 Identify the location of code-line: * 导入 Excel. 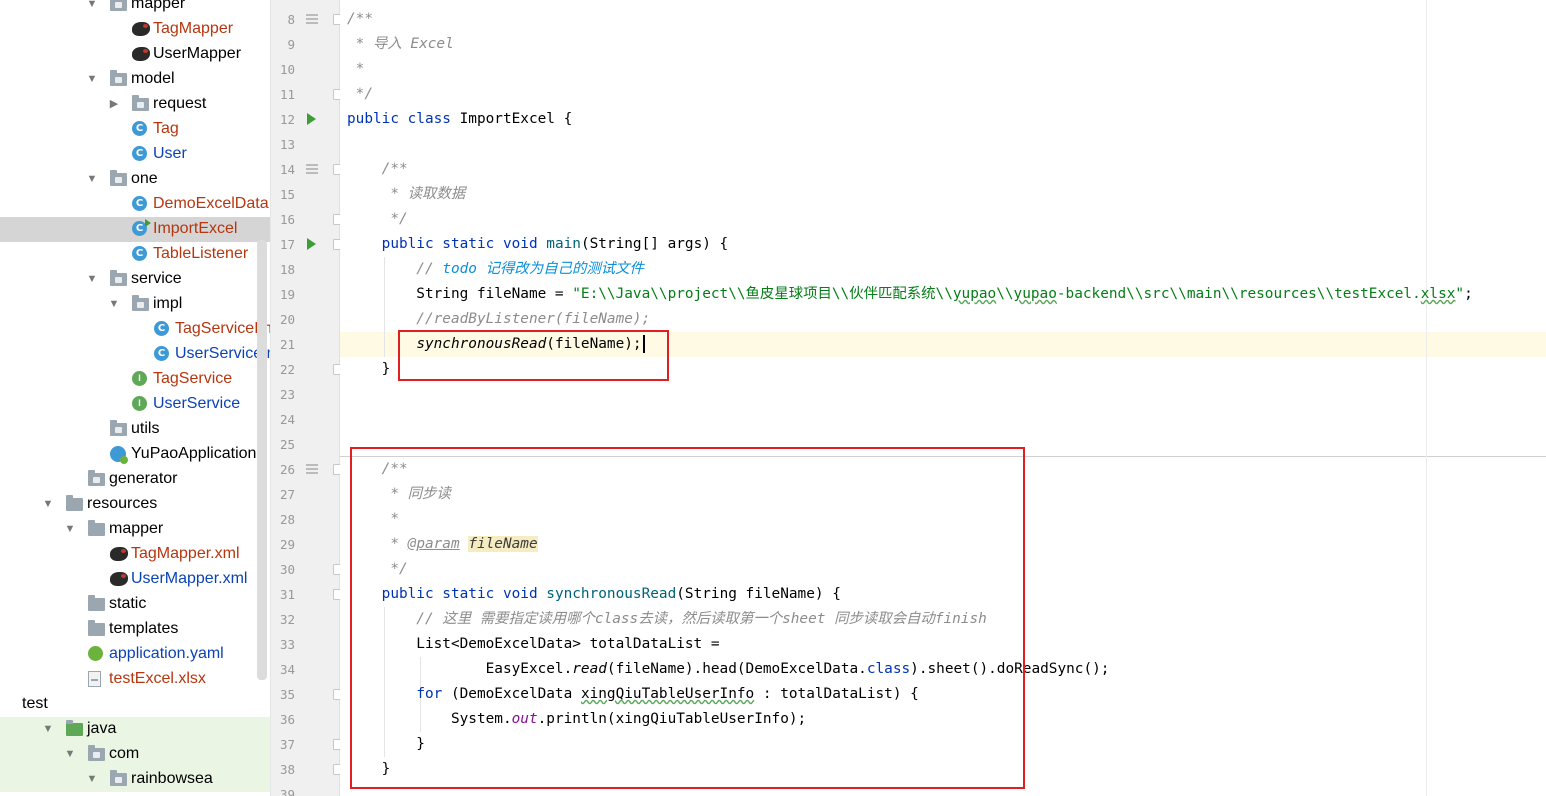
(400, 44).